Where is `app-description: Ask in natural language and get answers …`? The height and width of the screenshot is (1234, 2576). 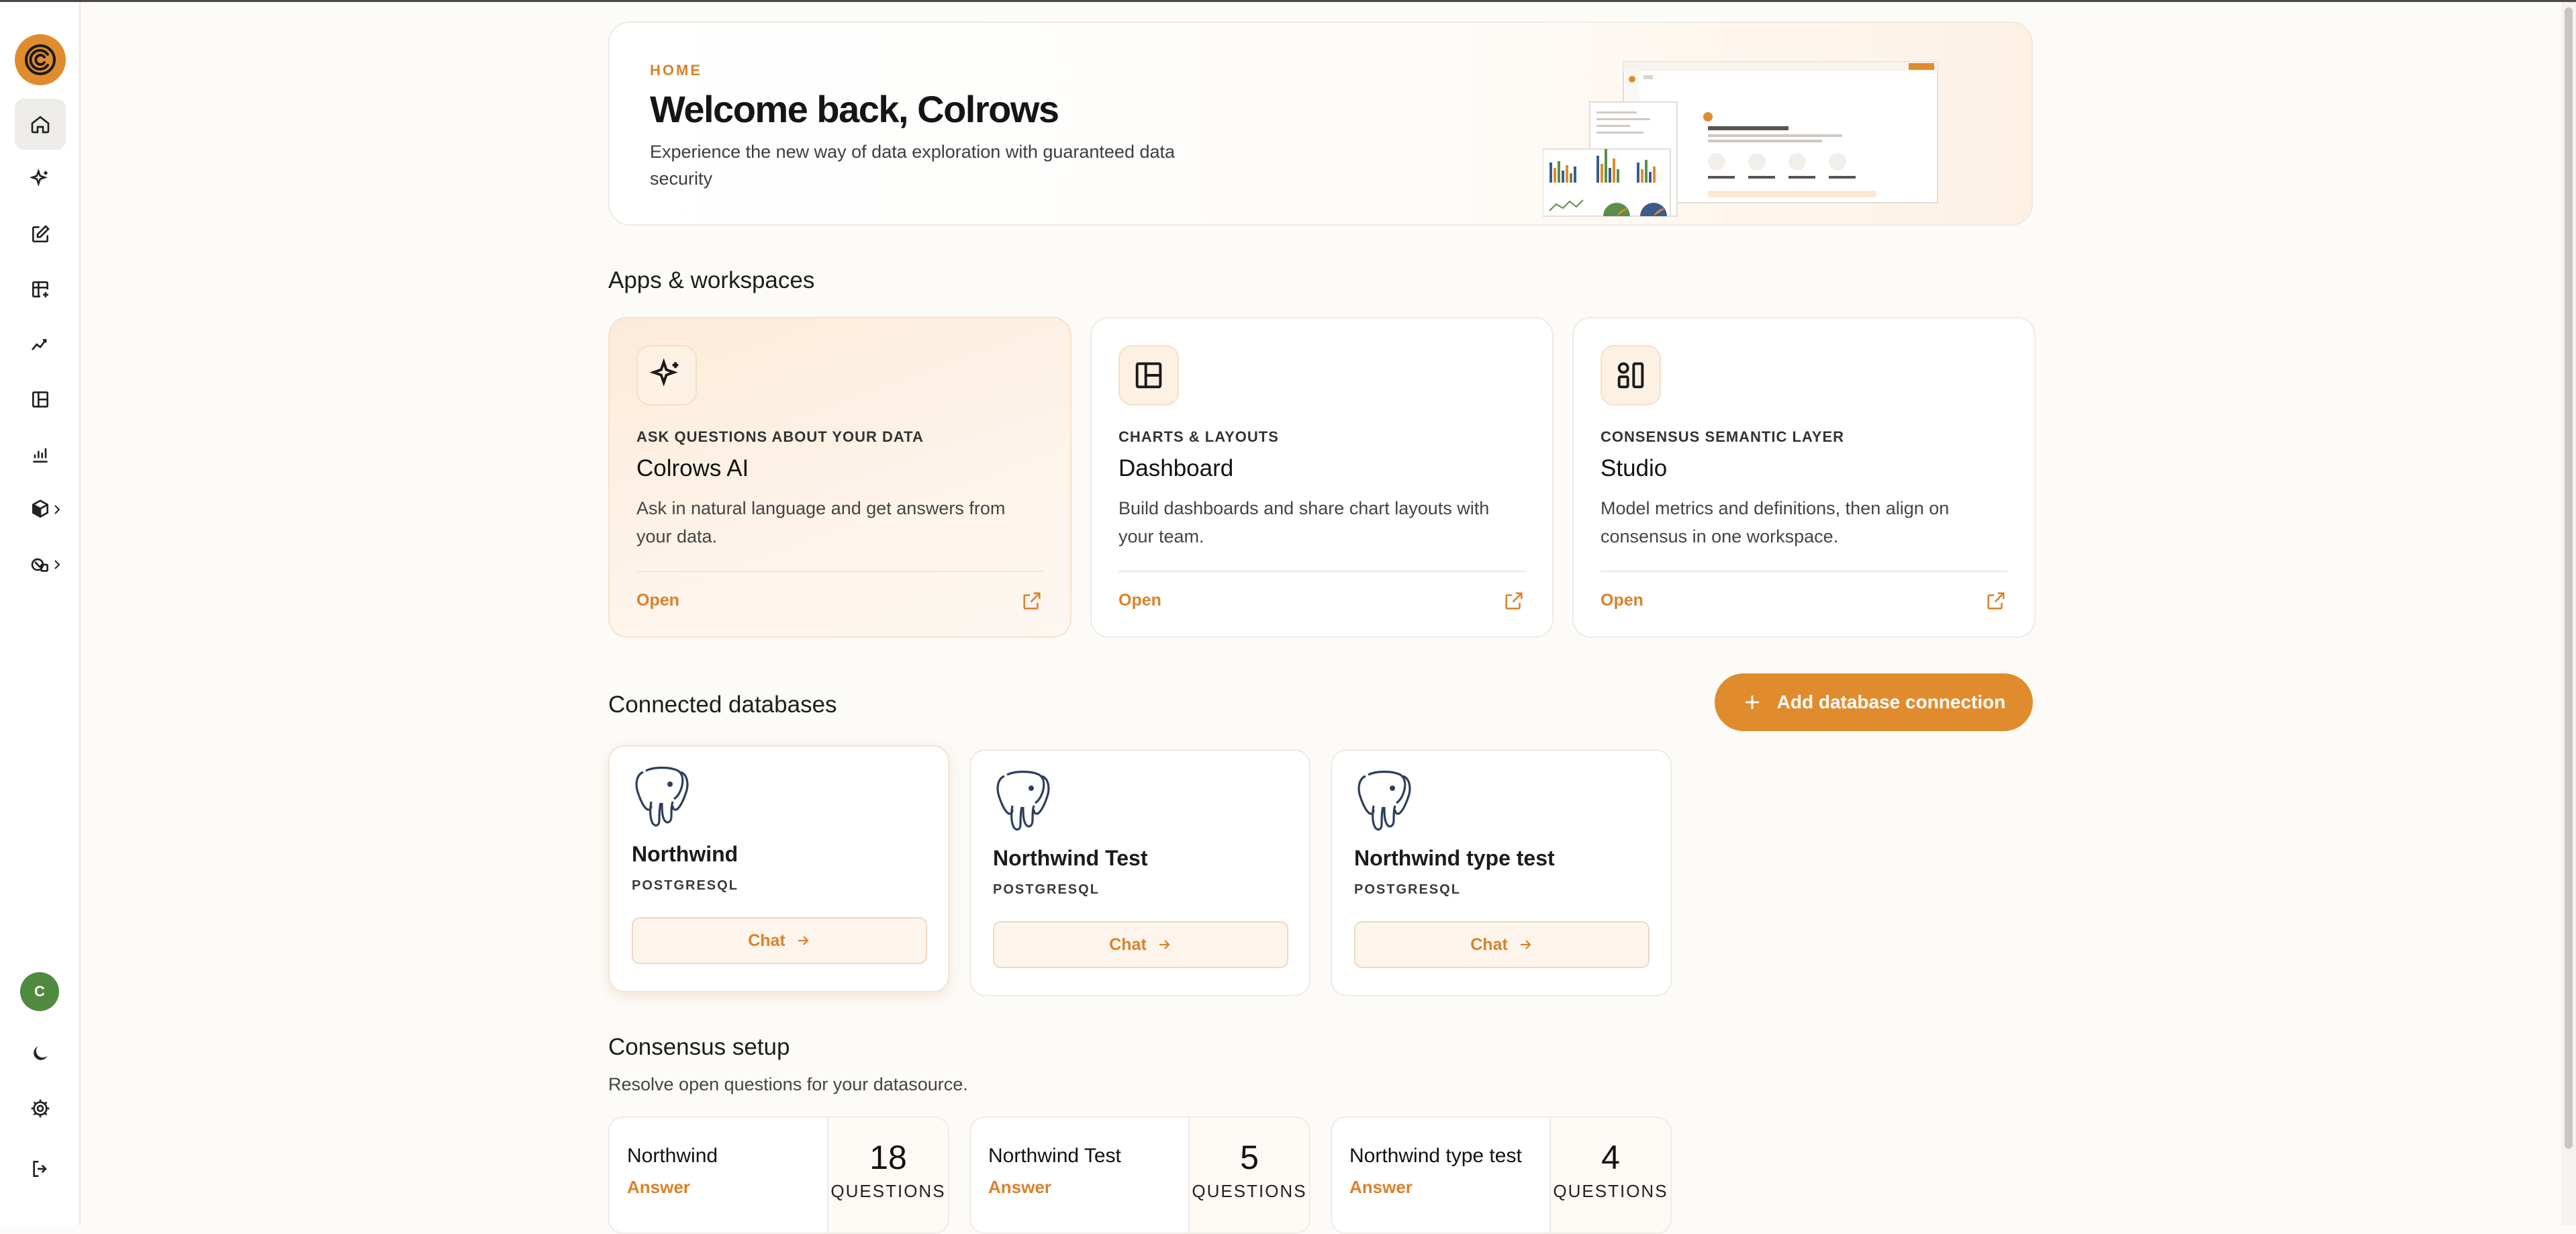 app-description: Ask in natural language and get answers … is located at coordinates (821, 522).